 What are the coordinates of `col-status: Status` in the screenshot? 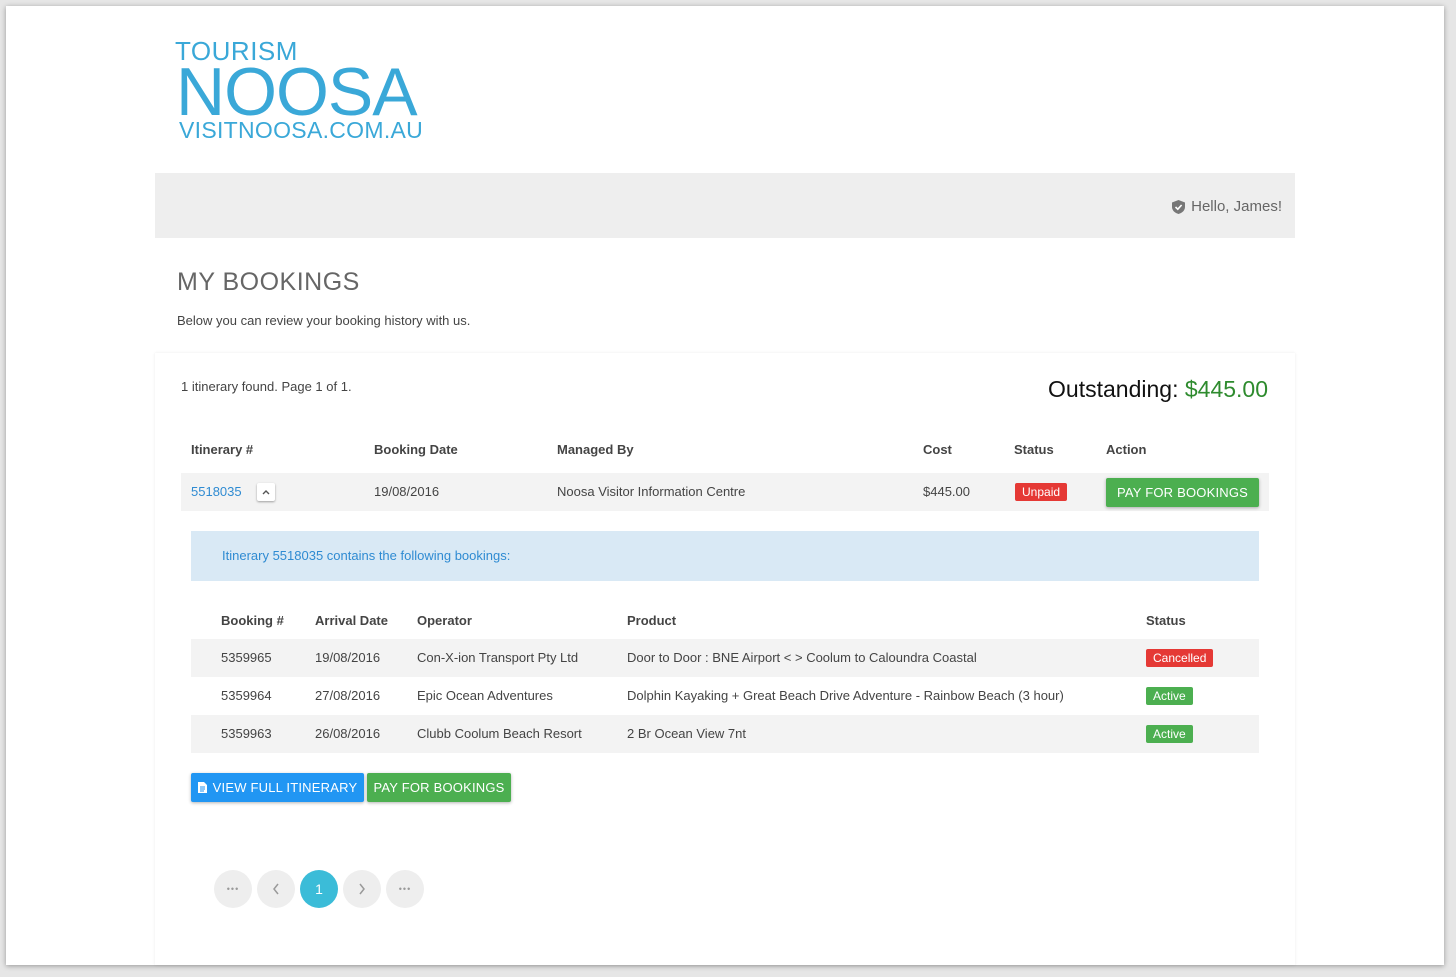 It's located at (1034, 449).